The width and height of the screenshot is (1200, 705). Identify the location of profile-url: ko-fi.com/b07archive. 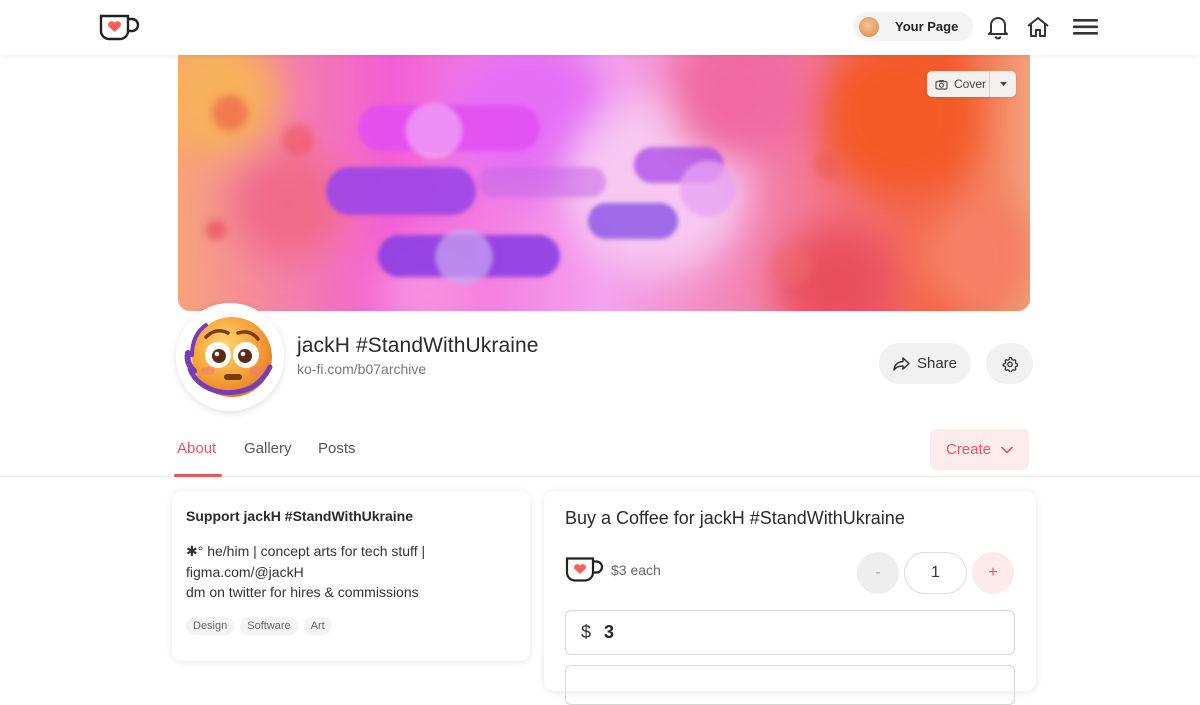
(361, 369).